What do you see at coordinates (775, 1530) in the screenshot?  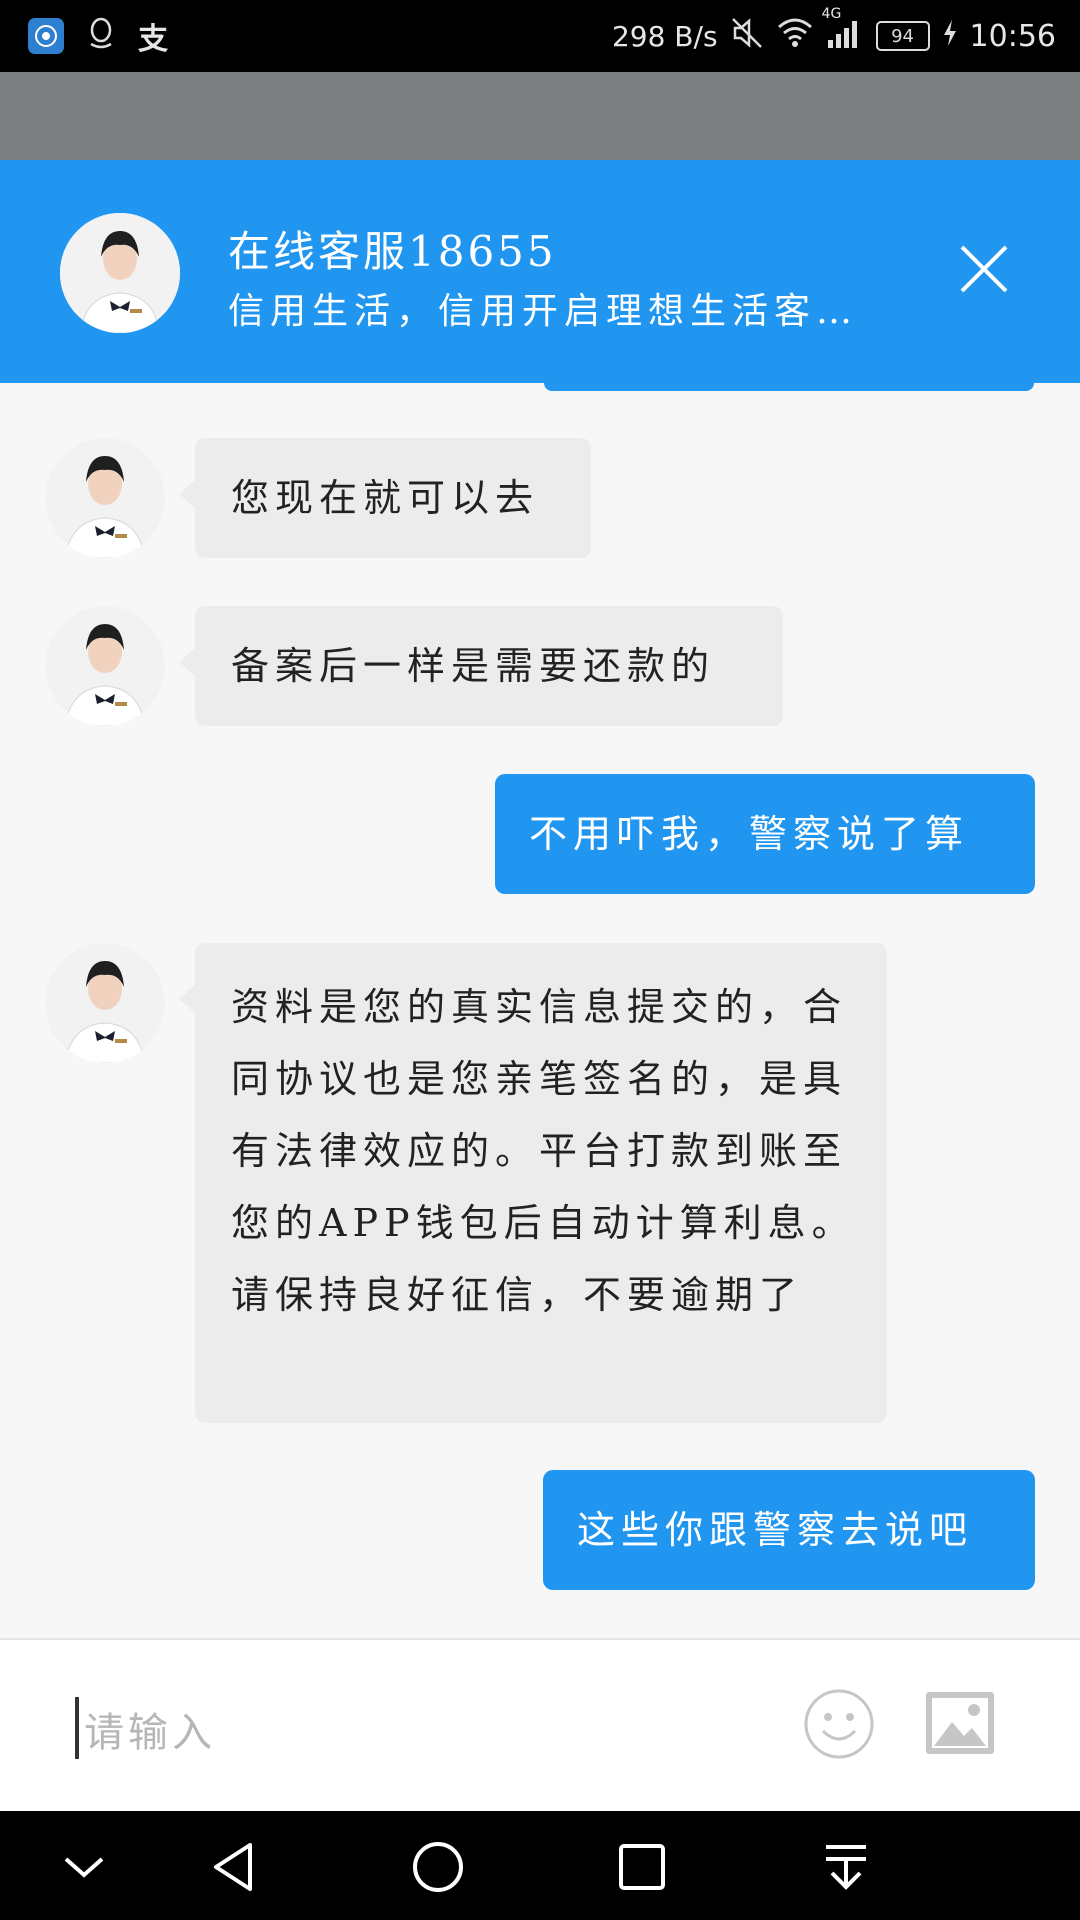 I see `message-text: 这些你跟警察去说吧` at bounding box center [775, 1530].